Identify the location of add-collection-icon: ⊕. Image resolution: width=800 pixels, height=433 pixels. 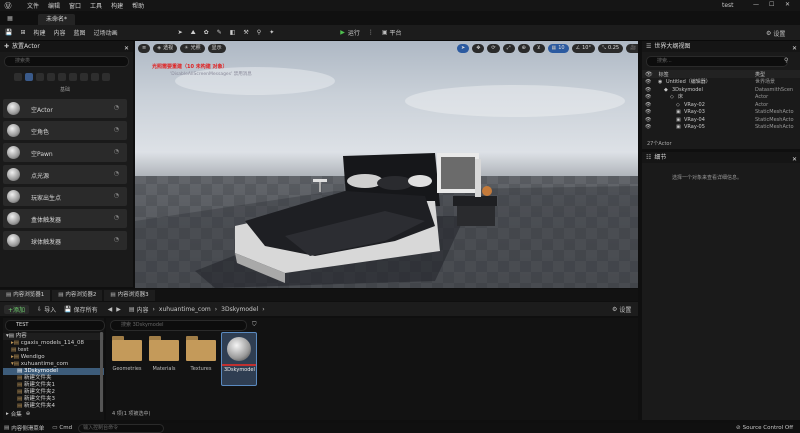
(28, 414).